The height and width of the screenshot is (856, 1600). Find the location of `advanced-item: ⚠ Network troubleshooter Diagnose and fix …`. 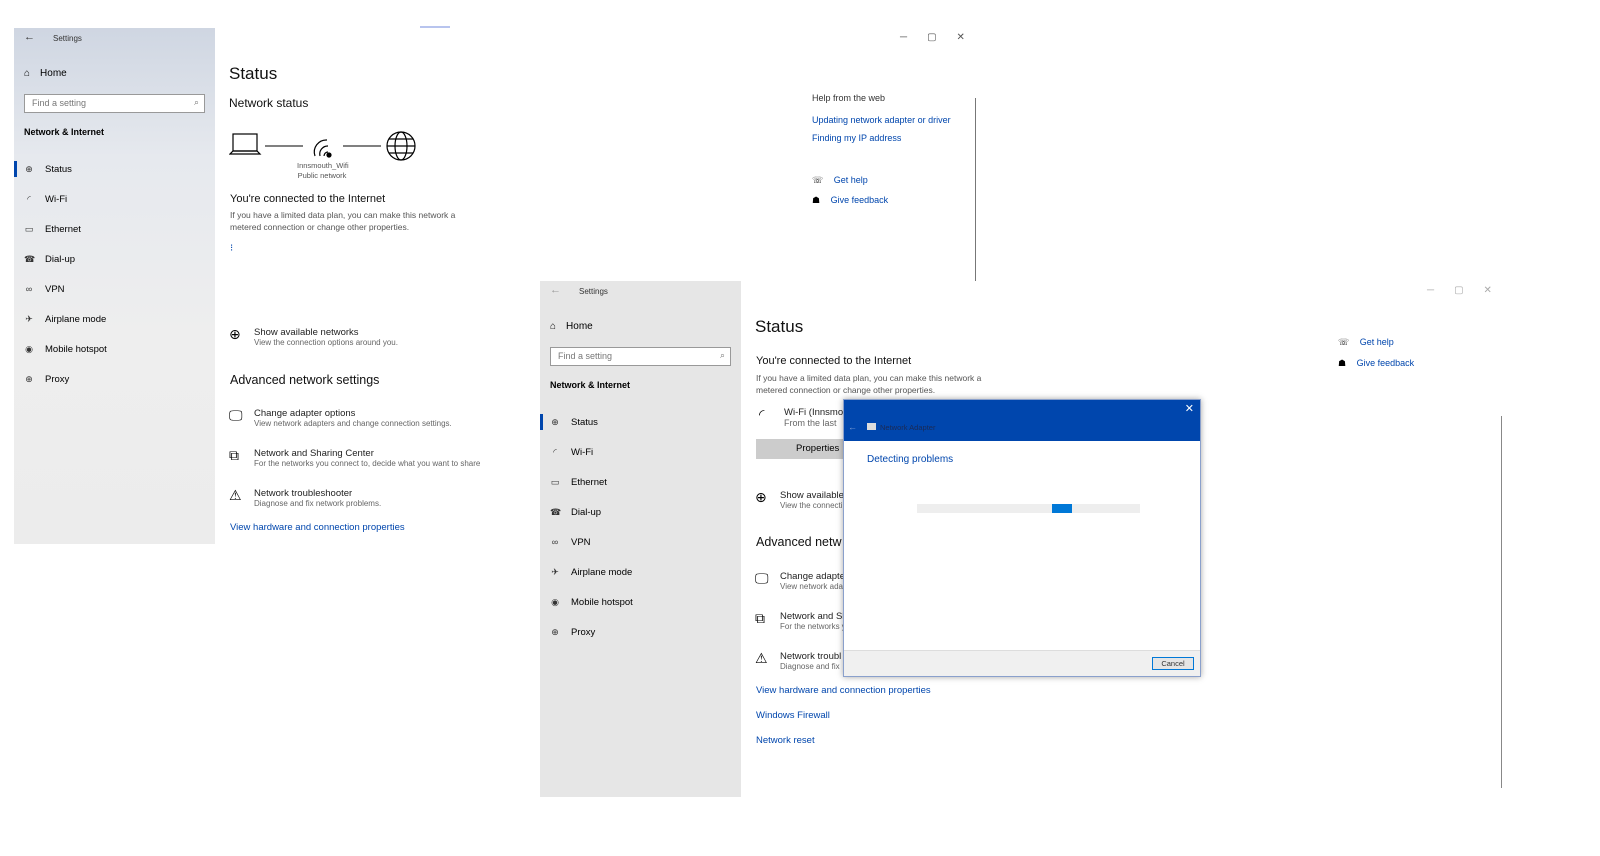

advanced-item: ⚠ Network troubleshooter Diagnose and fix … is located at coordinates (305, 498).